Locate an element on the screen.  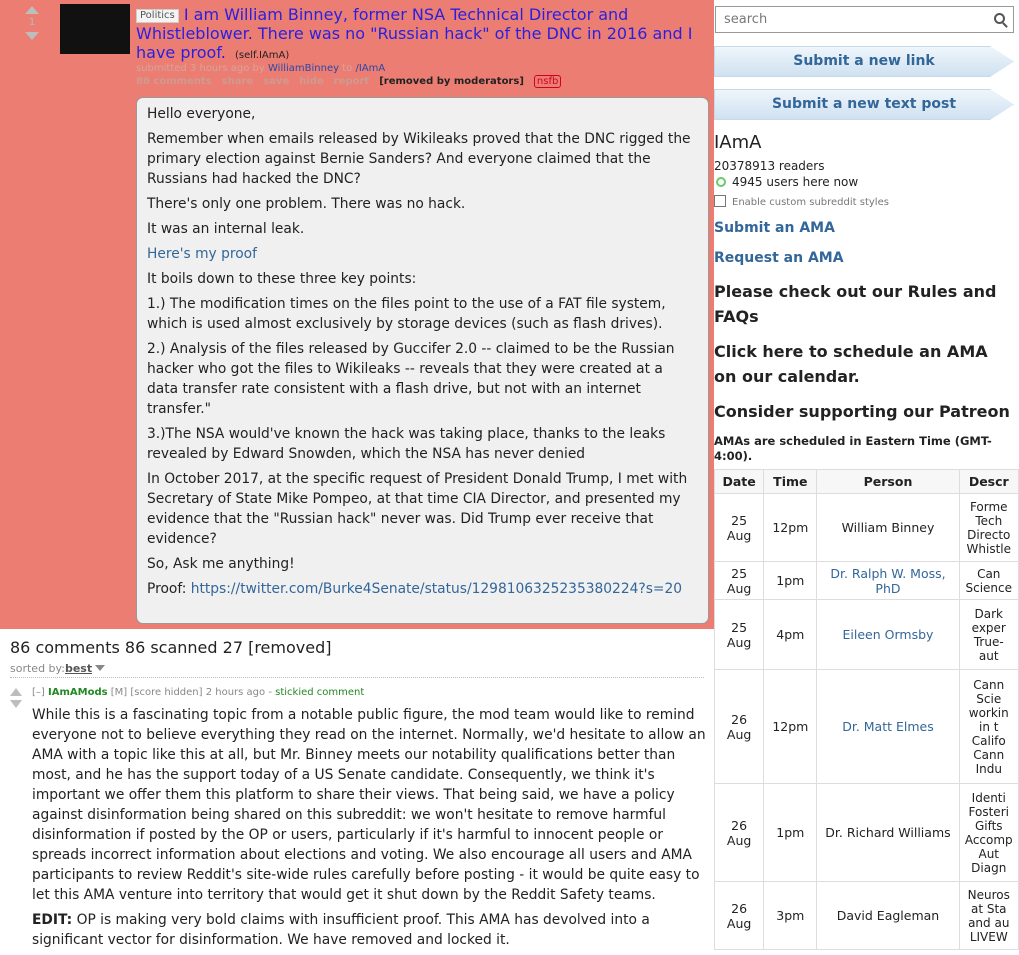
comment-time: 2 hours ago is located at coordinates (235, 692).